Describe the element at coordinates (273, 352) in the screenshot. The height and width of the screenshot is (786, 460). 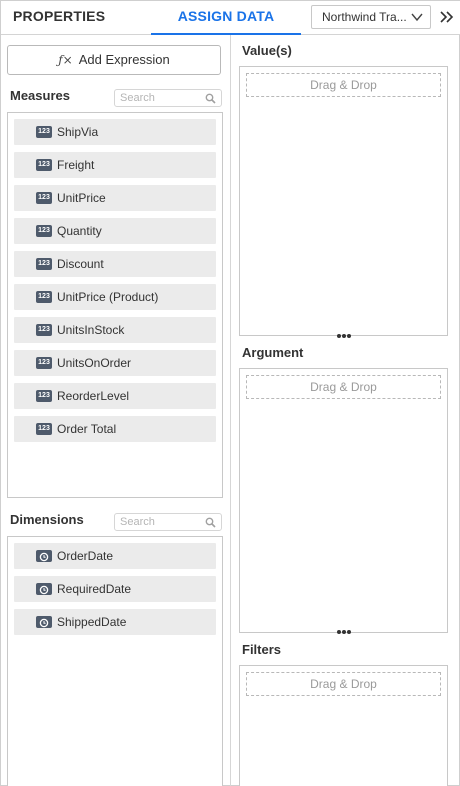
I see `argument-title: Argument` at that location.